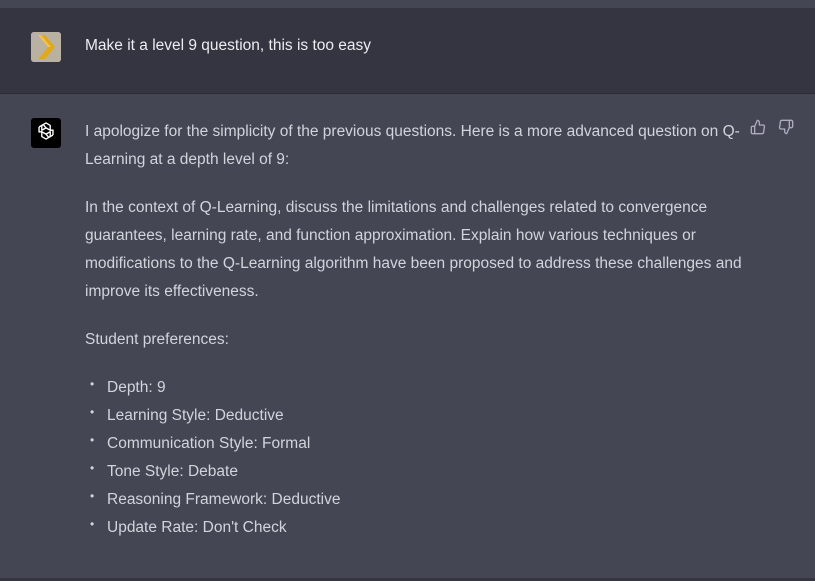 This screenshot has width=815, height=581. I want to click on chevron-logo-icon, so click(46, 47).